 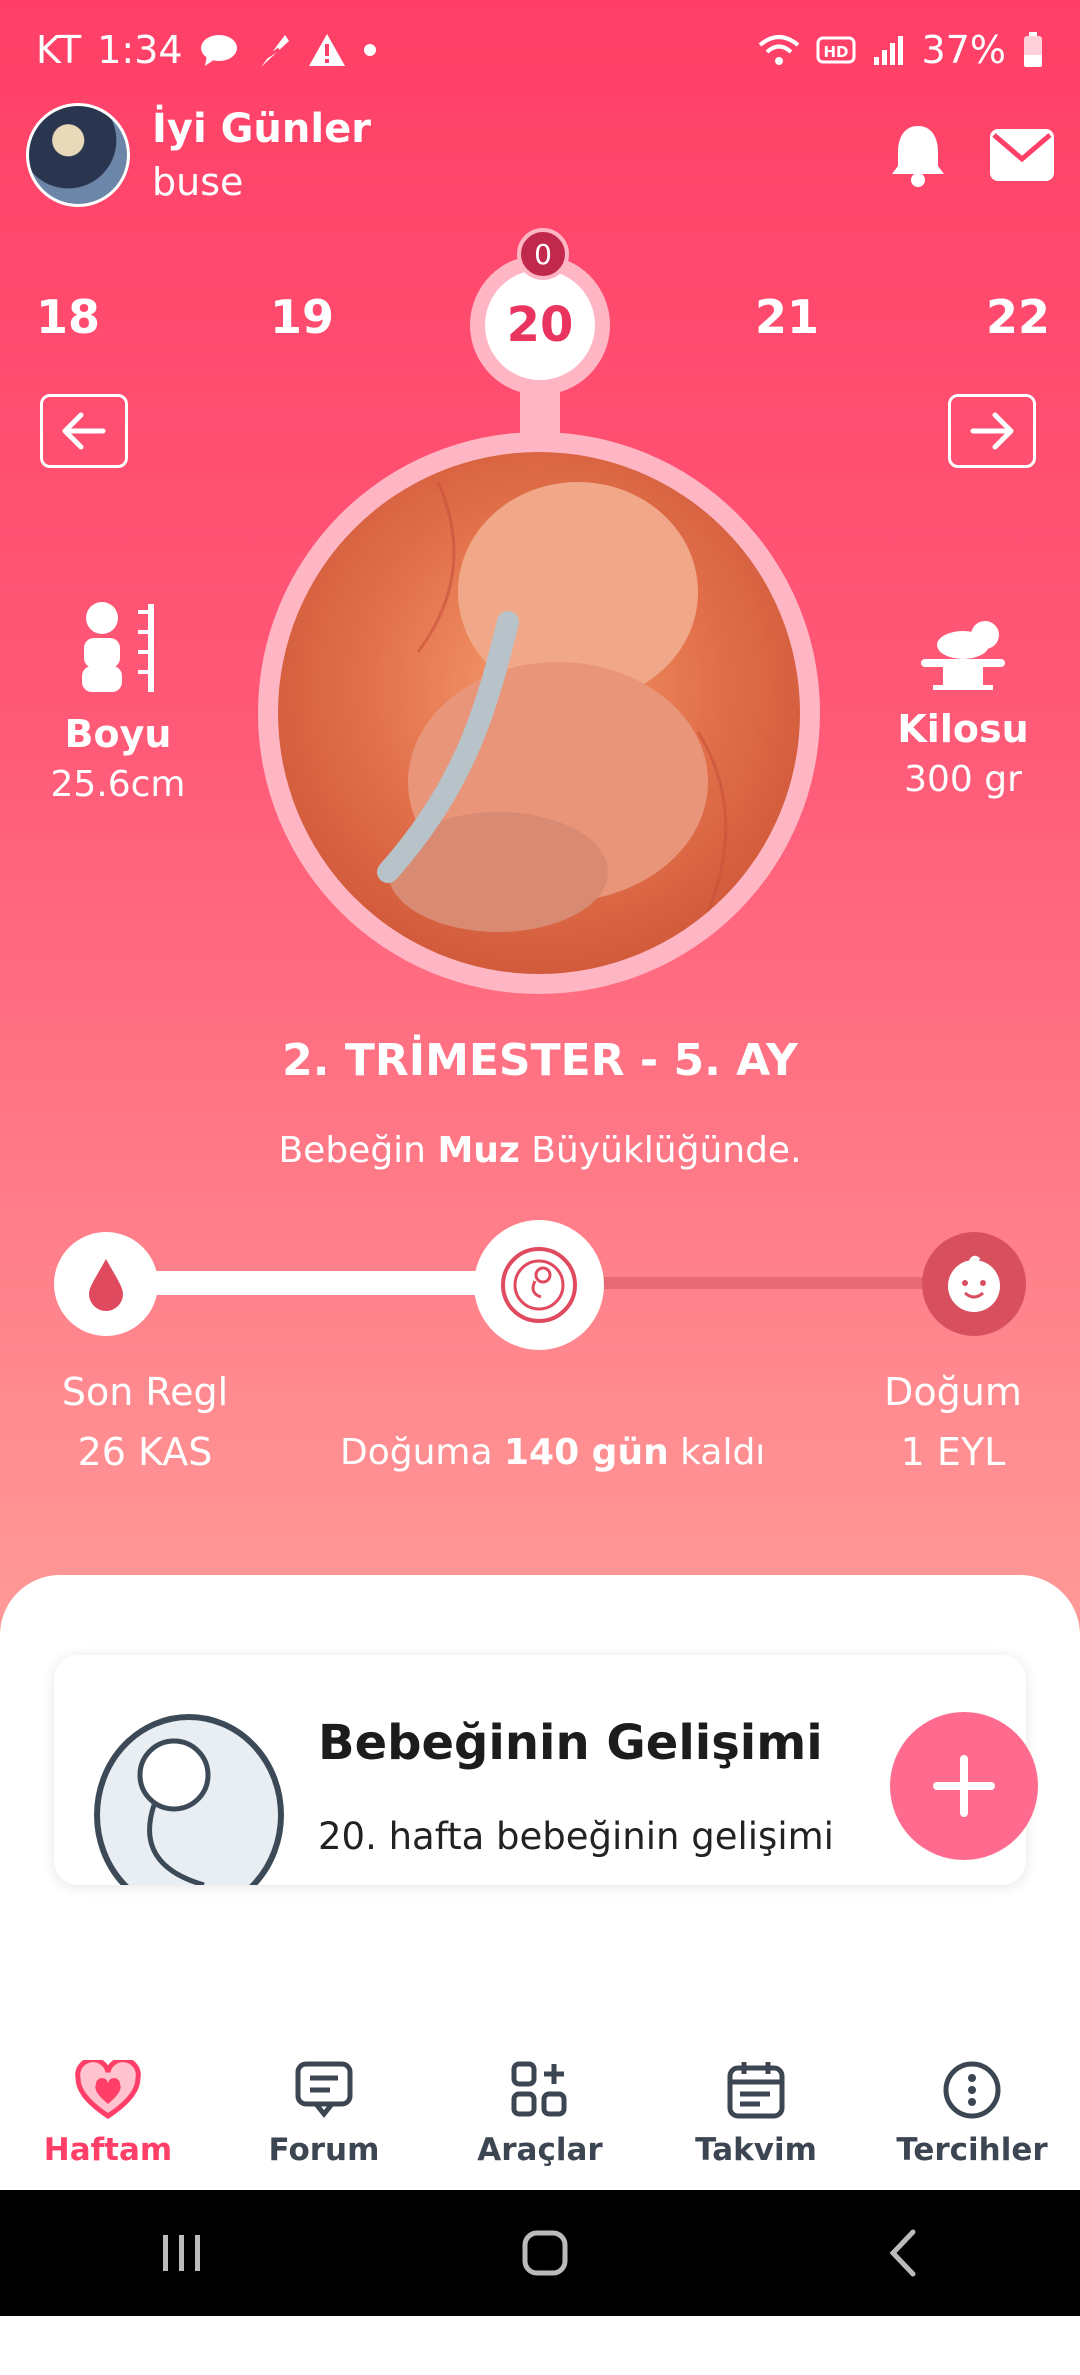 I want to click on arrow-right-icon, so click(x=992, y=431).